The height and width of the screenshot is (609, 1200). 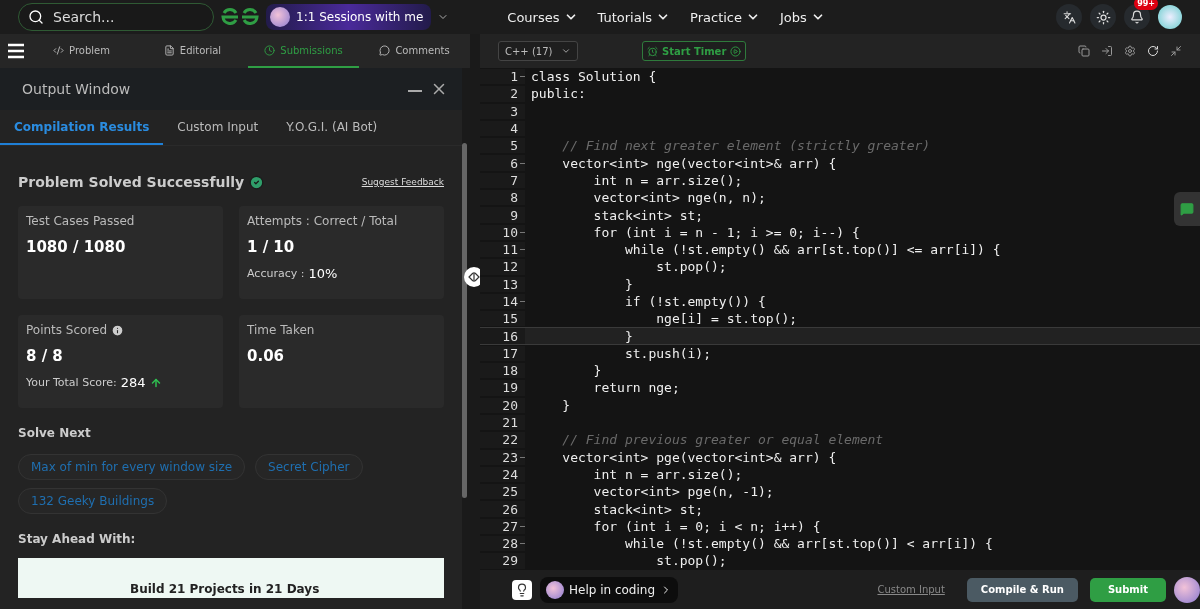 What do you see at coordinates (59, 50) in the screenshot?
I see `code-icon` at bounding box center [59, 50].